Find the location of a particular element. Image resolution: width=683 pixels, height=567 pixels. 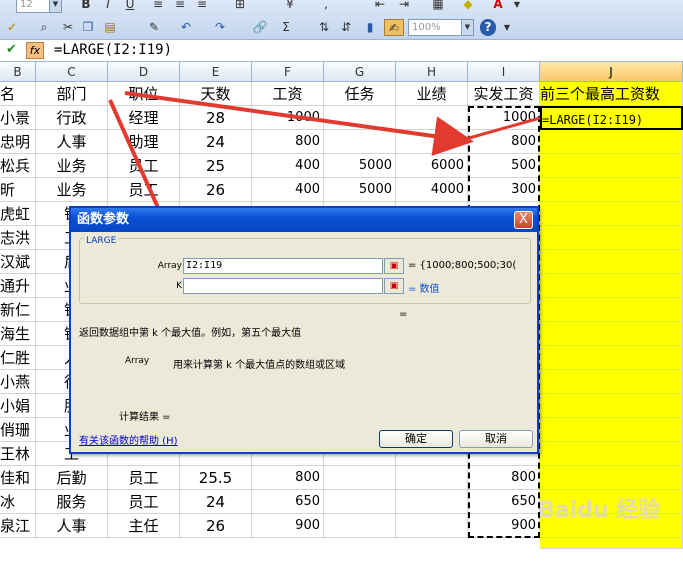

table-cell: =LARGE(I2:I19) is located at coordinates (611, 118).